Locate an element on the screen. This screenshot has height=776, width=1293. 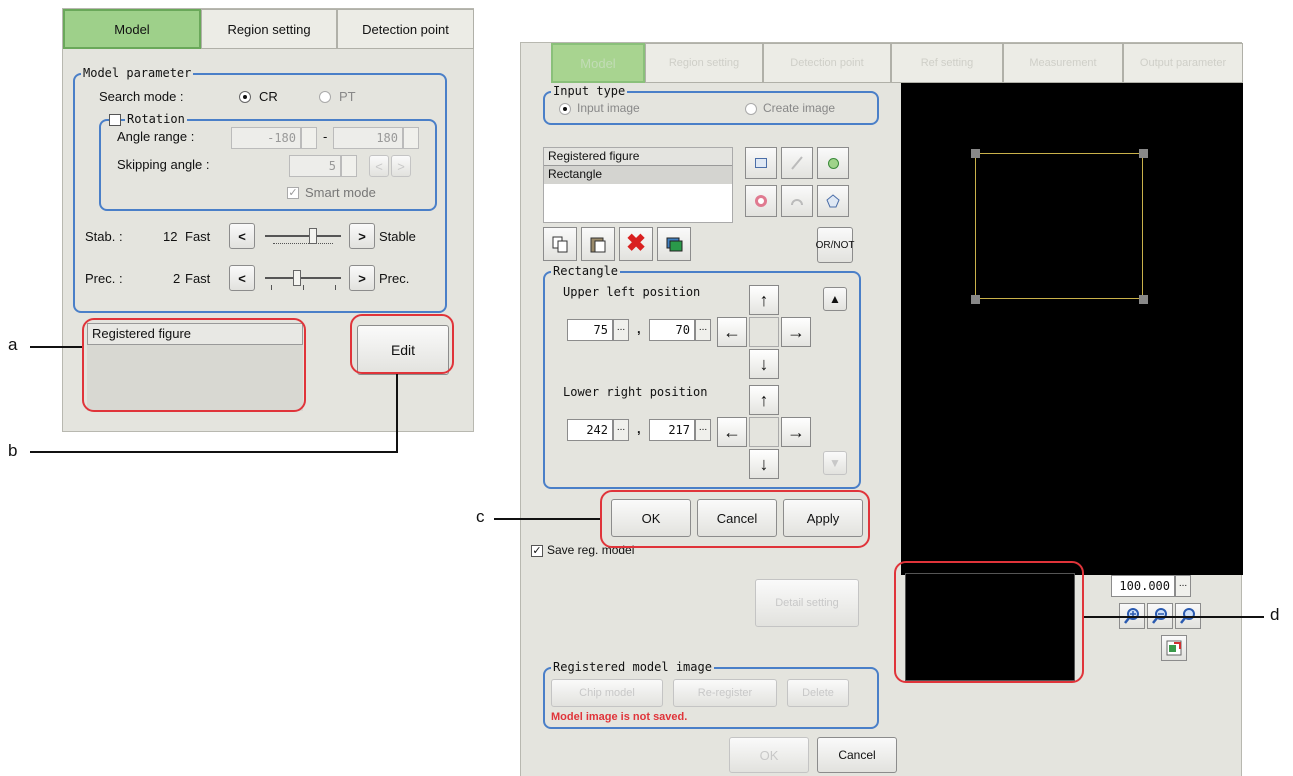
delete-button: ✖ is located at coordinates (636, 244).